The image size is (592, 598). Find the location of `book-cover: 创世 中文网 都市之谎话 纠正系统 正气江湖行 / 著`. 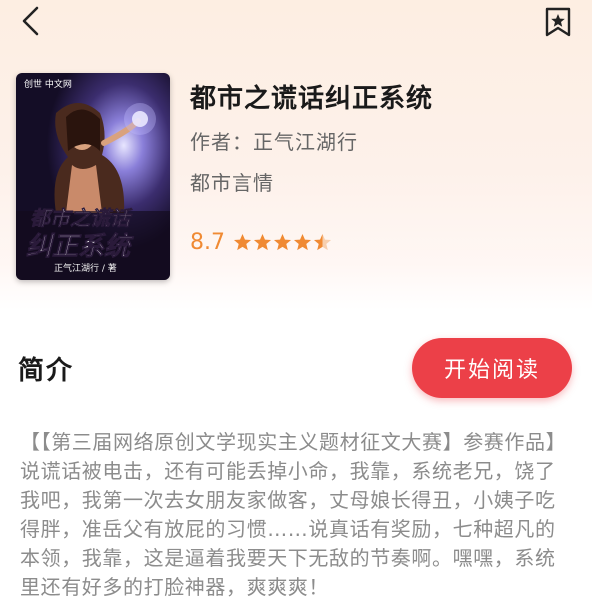

book-cover: 创世 中文网 都市之谎话 纠正系统 正气江湖行 / 著 is located at coordinates (93, 176).